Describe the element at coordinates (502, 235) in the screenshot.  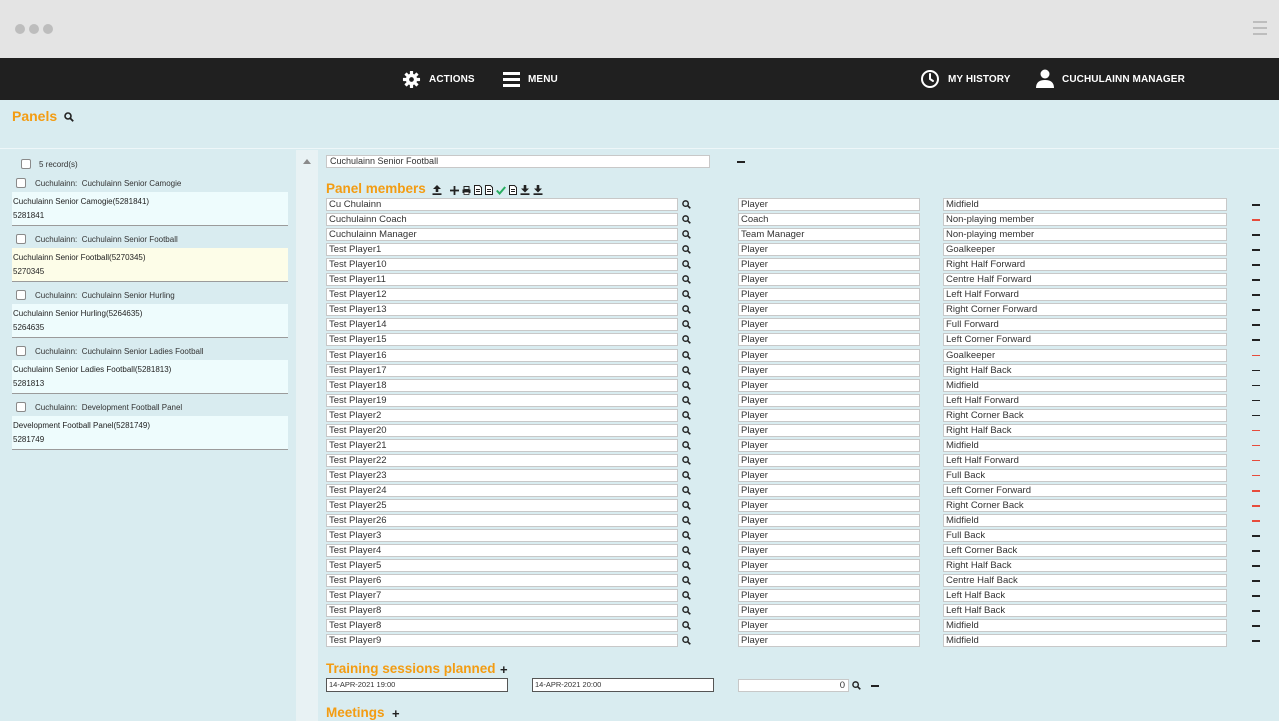
I see `member-name-field: Cuchulainn Manager` at that location.